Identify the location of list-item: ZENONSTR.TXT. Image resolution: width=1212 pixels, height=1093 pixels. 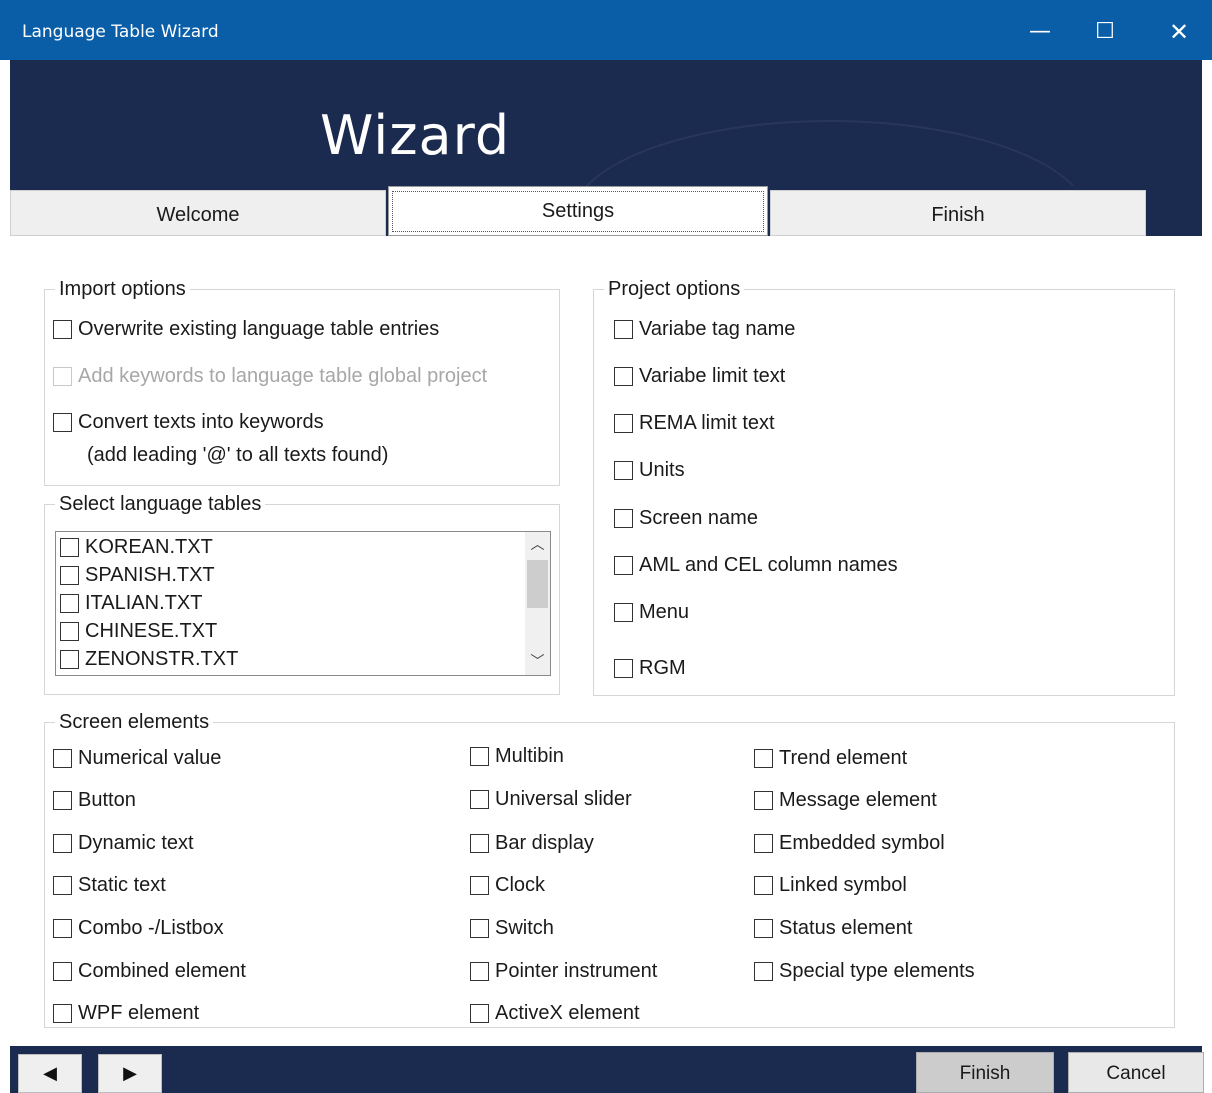
(149, 659).